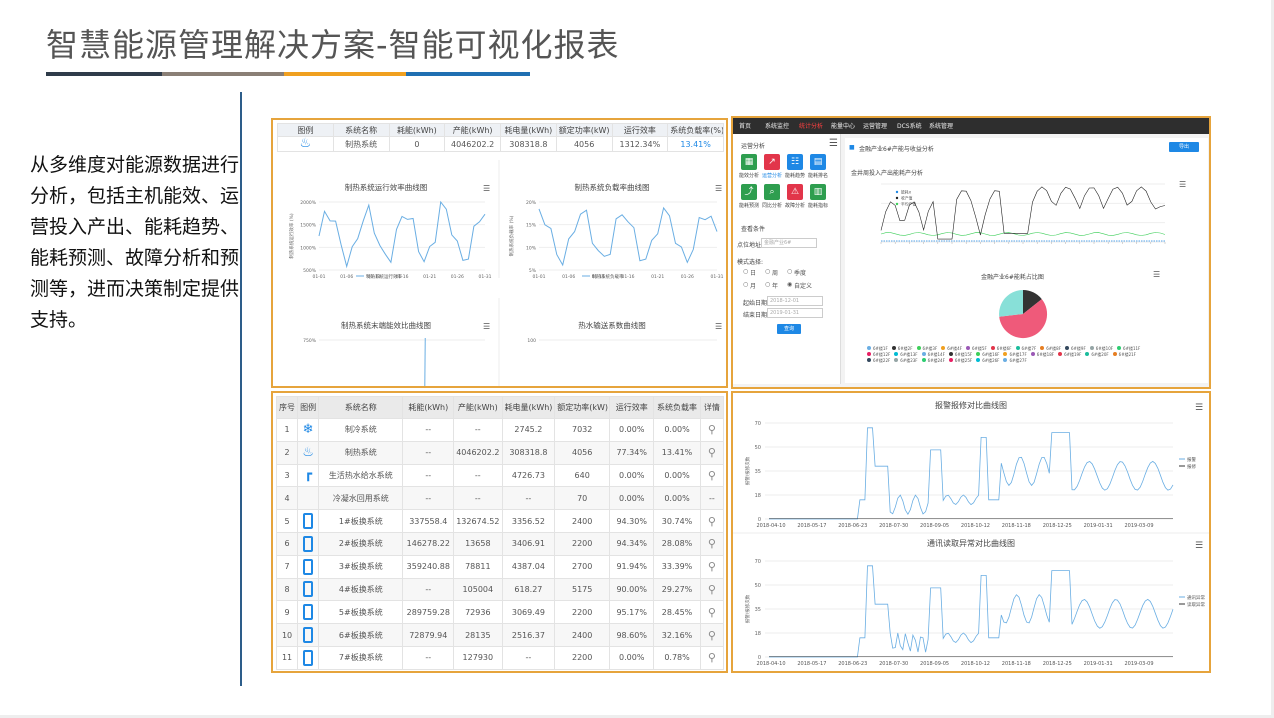  What do you see at coordinates (1156, 274) in the screenshot?
I see `pie-menu-icon: ☰` at bounding box center [1156, 274].